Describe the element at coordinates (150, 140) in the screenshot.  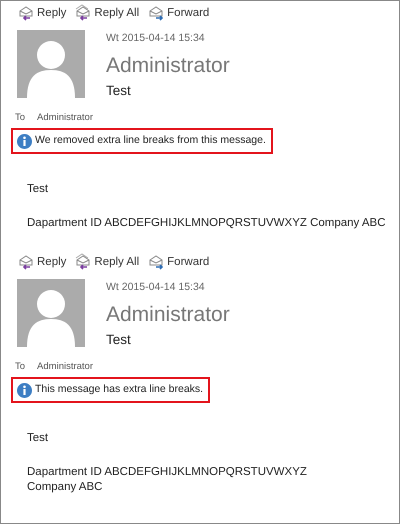
I see `info-text: We removed extra line breaks from this message.` at that location.